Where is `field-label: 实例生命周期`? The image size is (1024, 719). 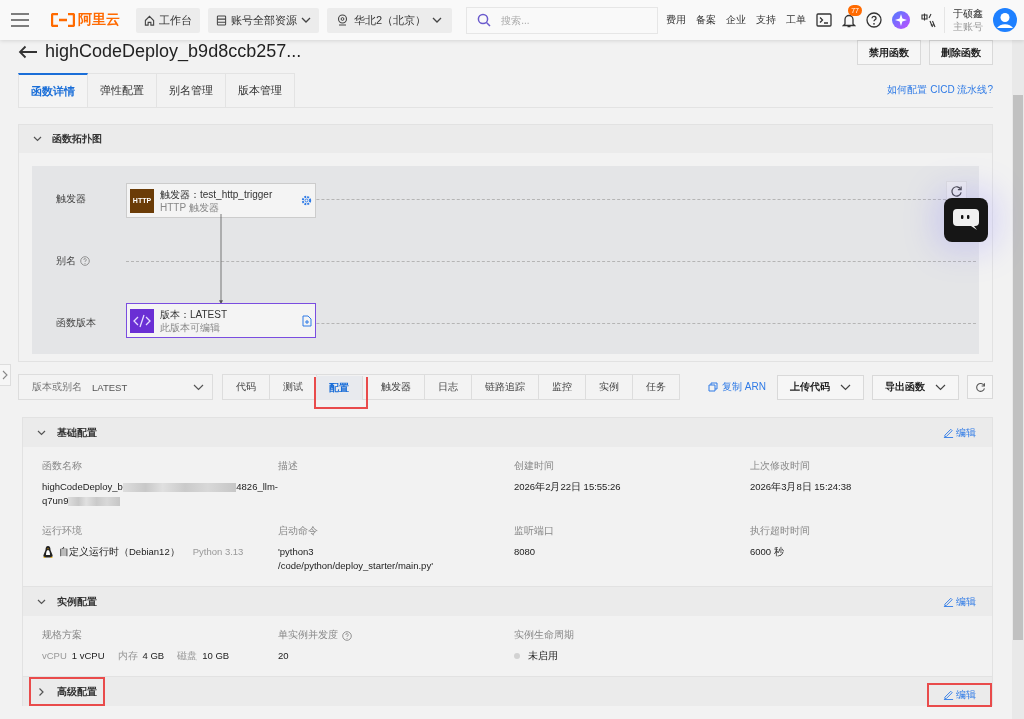 field-label: 实例生命周期 is located at coordinates (544, 635).